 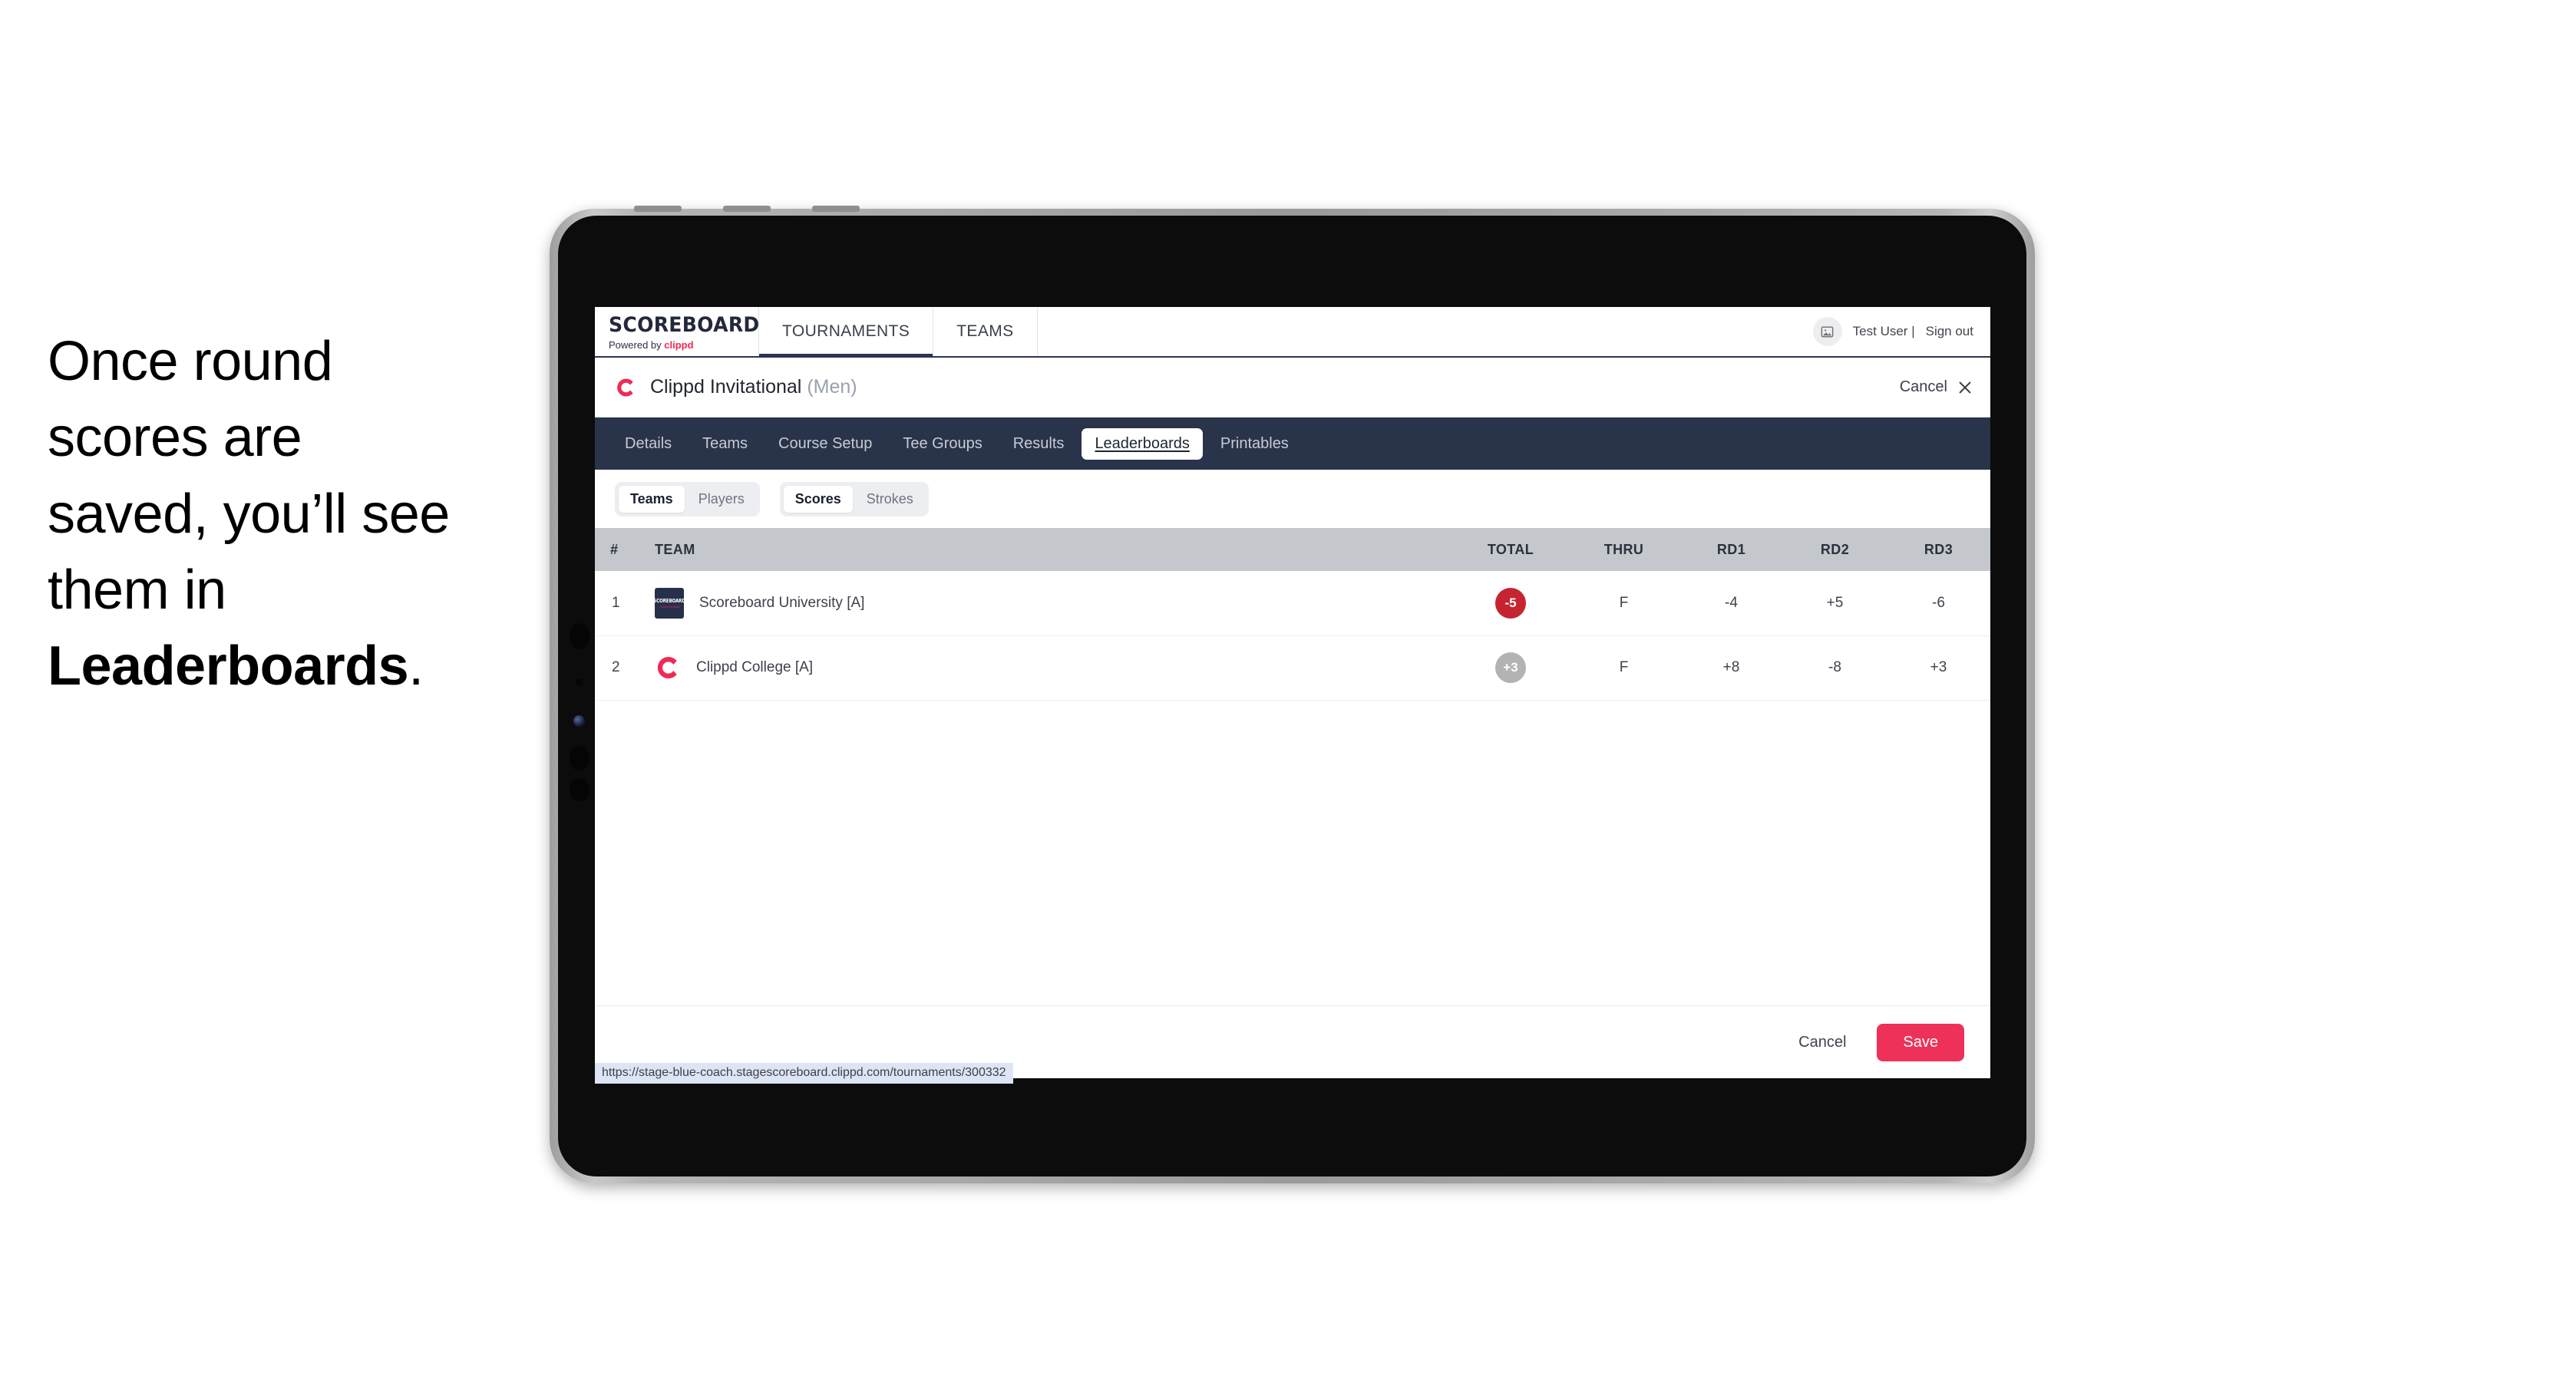 I want to click on team-logo-line-2: Powered by clippd, so click(x=669, y=606).